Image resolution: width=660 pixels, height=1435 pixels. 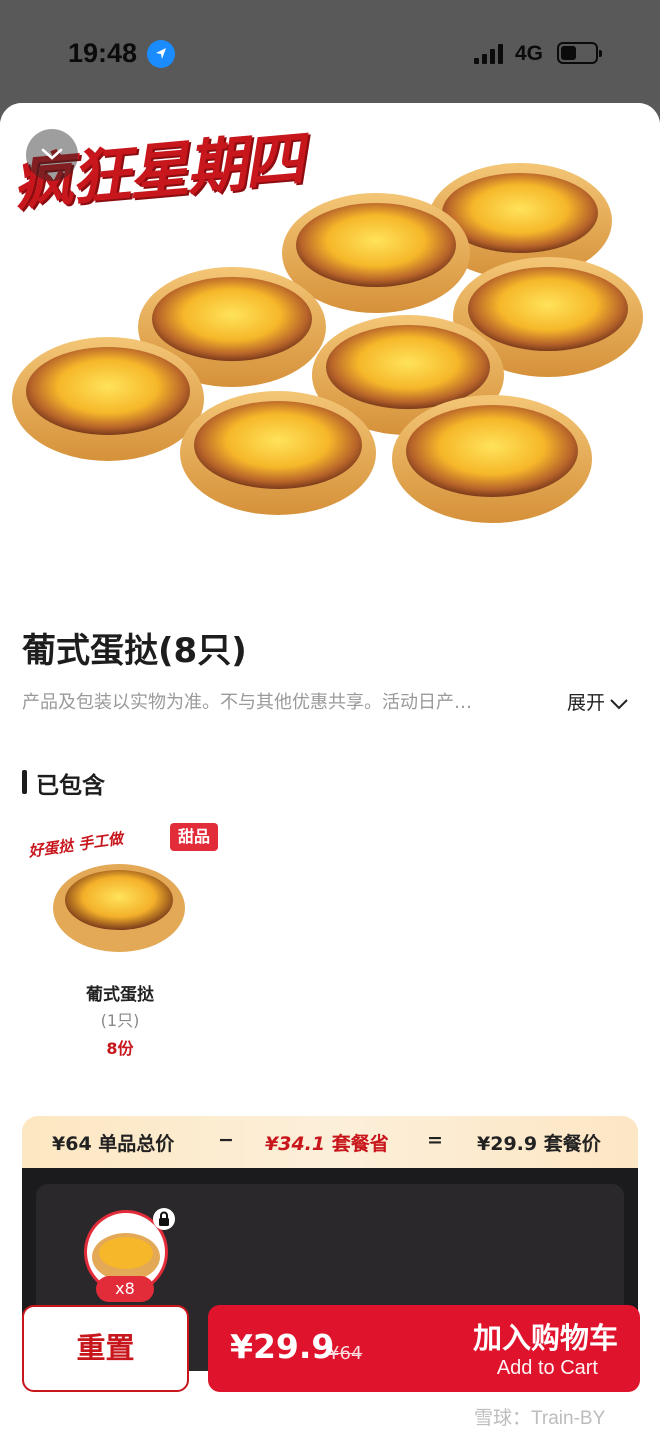 I want to click on item-unit: (1只), so click(x=120, y=1020).